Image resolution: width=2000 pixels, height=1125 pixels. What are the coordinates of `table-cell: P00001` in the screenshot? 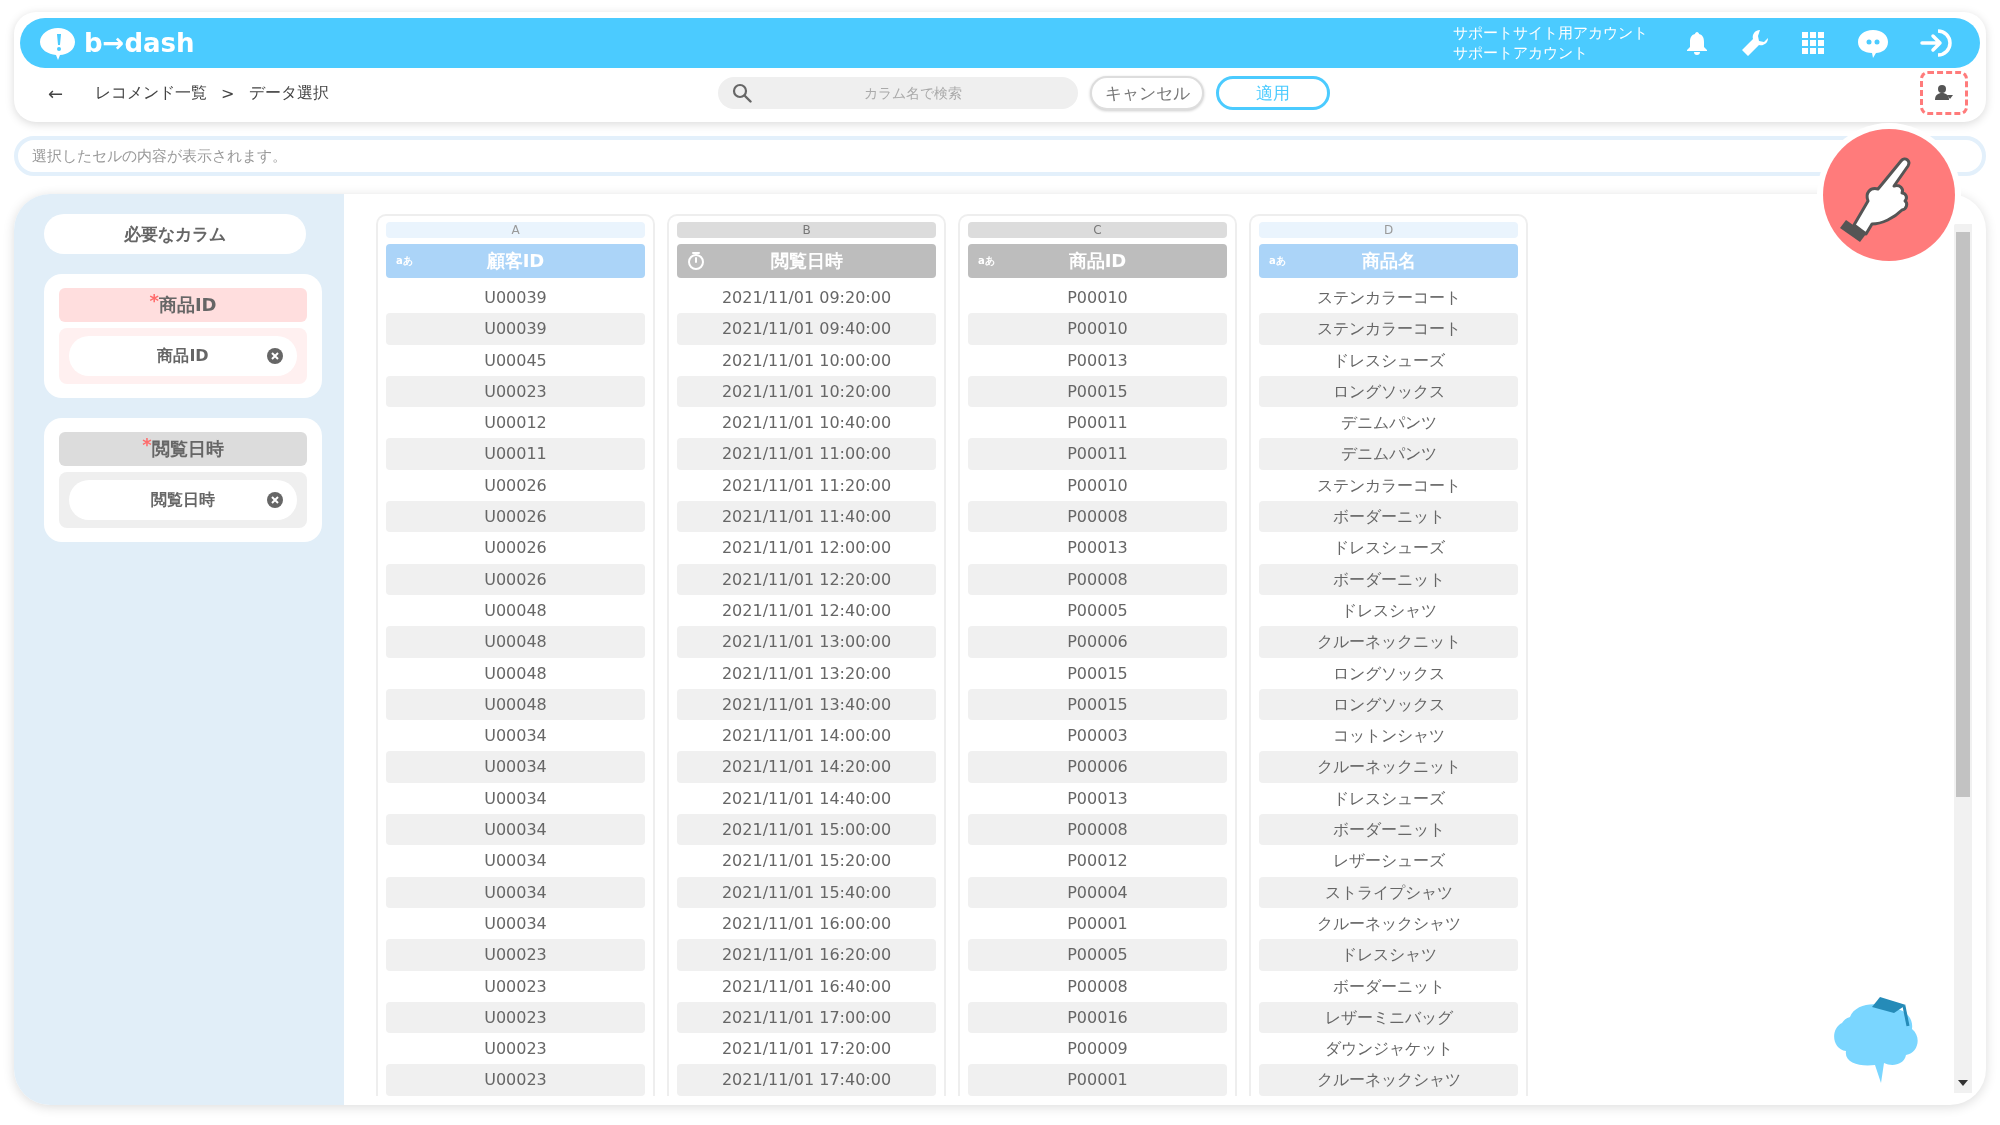 It's located at (1097, 923).